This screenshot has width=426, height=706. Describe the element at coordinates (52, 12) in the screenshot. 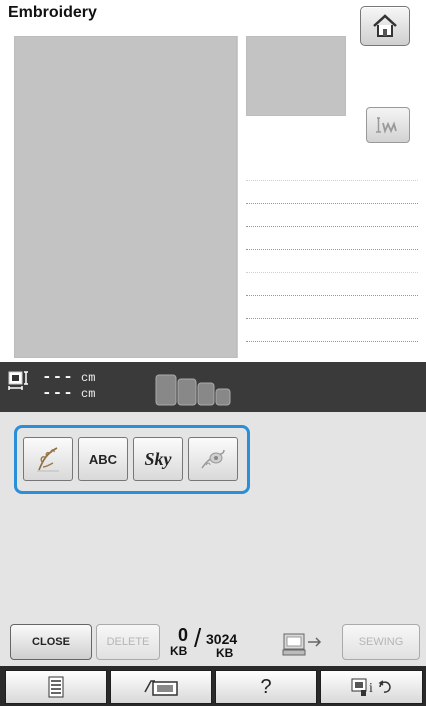

I see `page-title: Embroidery` at that location.